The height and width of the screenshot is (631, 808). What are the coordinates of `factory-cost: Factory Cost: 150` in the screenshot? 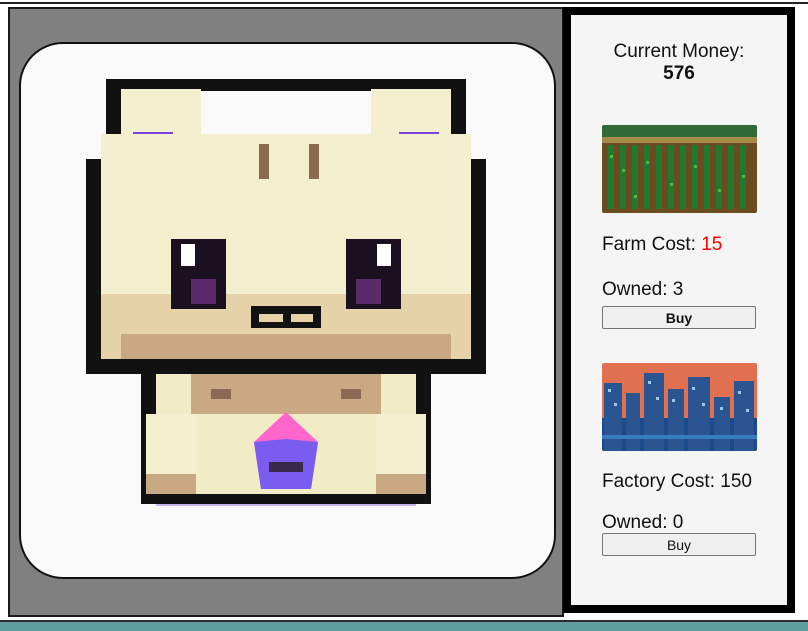 It's located at (677, 482).